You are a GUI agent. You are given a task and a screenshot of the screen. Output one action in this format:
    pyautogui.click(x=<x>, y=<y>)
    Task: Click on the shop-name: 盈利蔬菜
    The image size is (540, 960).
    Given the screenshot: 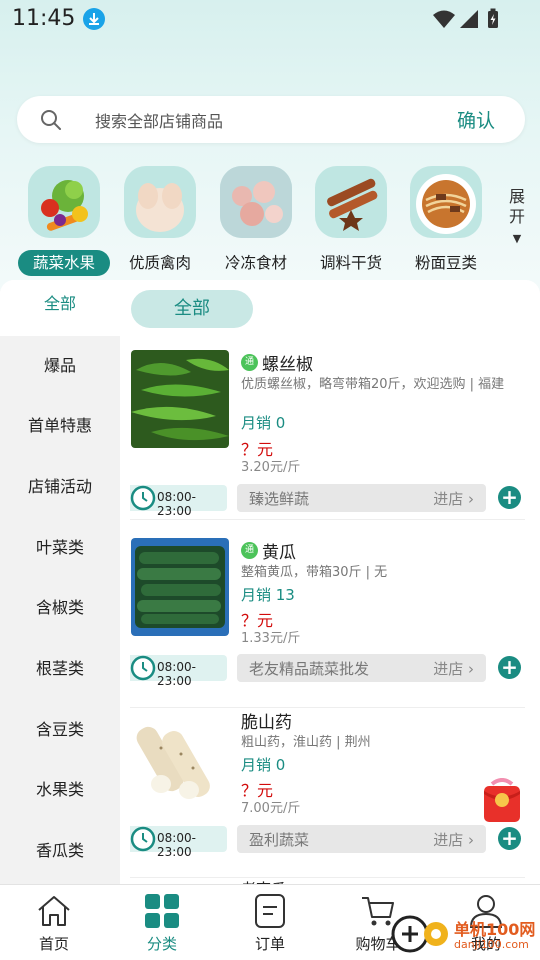 What is the action you would take?
    pyautogui.click(x=279, y=840)
    